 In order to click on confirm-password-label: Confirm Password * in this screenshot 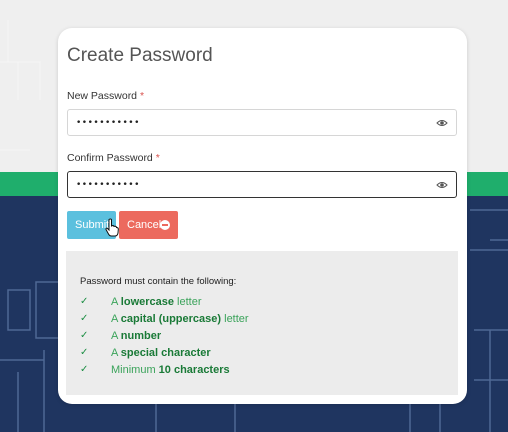, I will do `click(113, 158)`.